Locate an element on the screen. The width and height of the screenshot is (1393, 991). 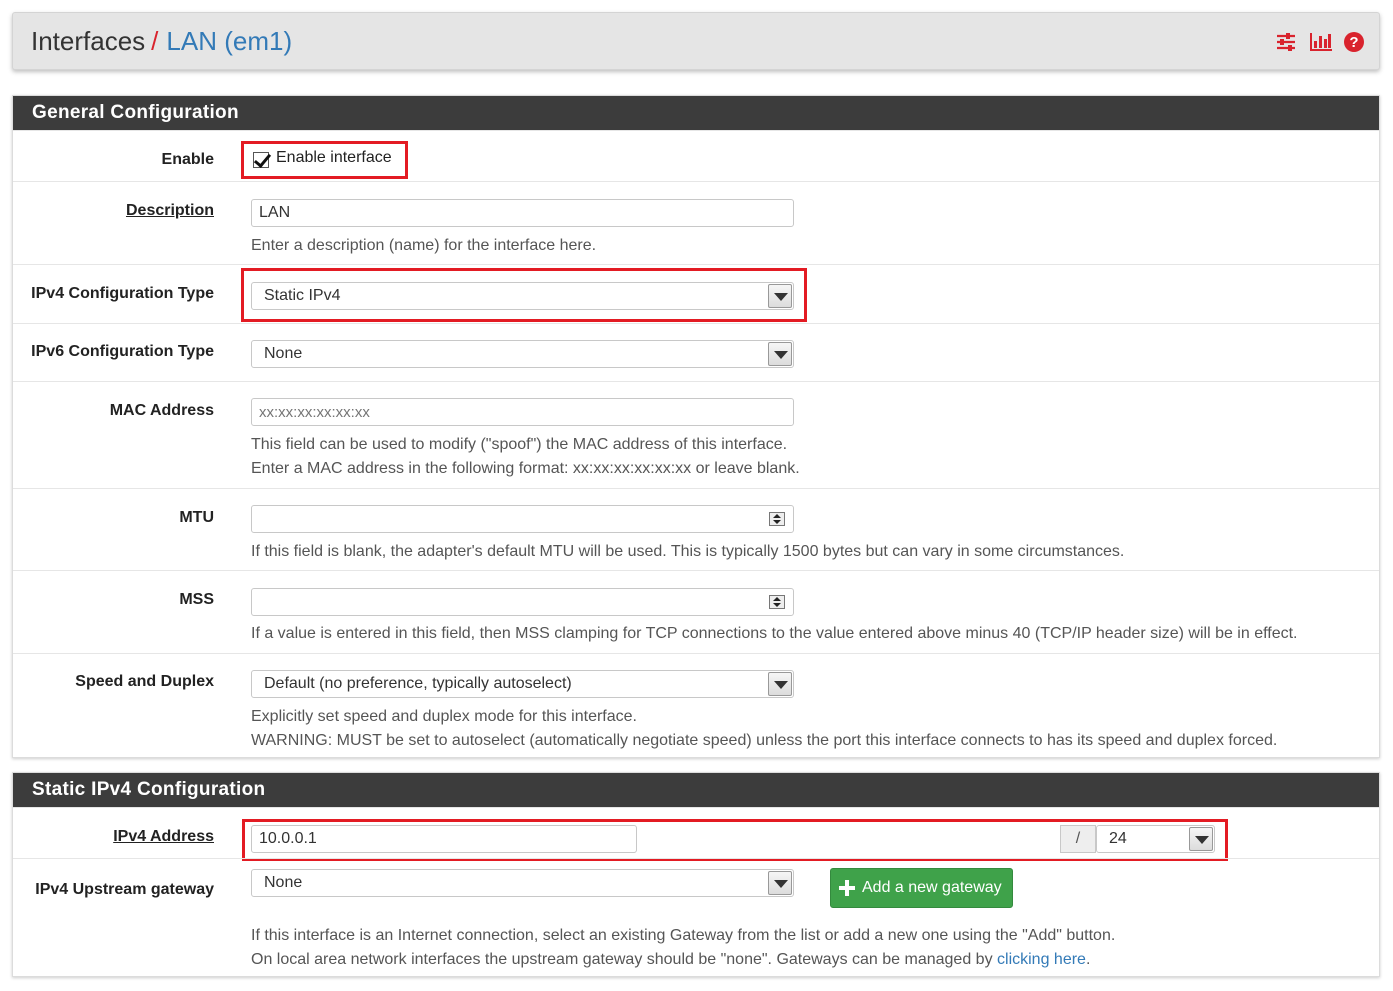
panel-heading: General Configuration is located at coordinates (696, 113).